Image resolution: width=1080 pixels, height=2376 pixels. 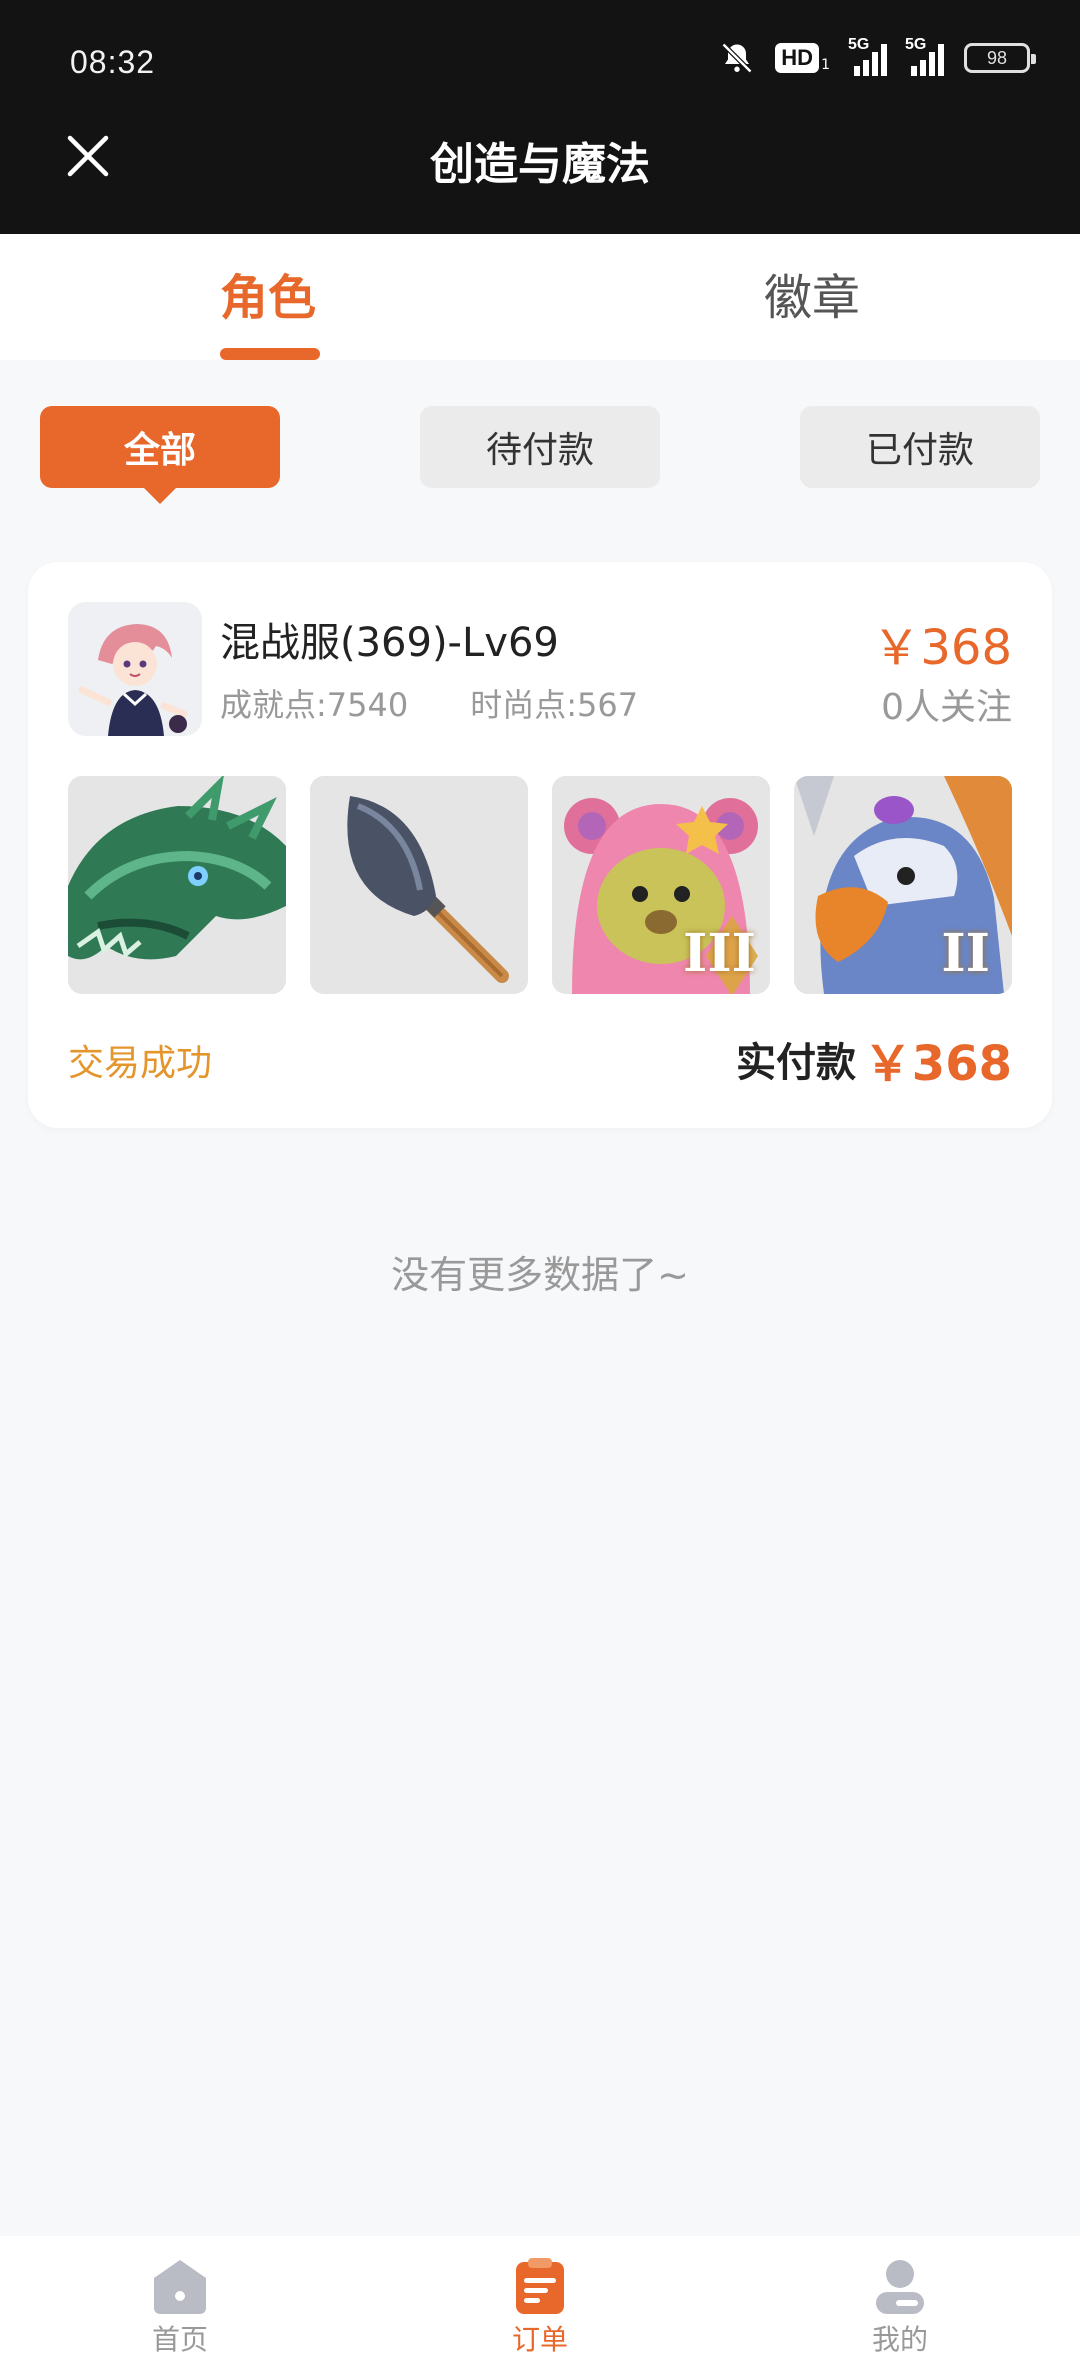 I want to click on nav-order: 订单, so click(x=540, y=2307).